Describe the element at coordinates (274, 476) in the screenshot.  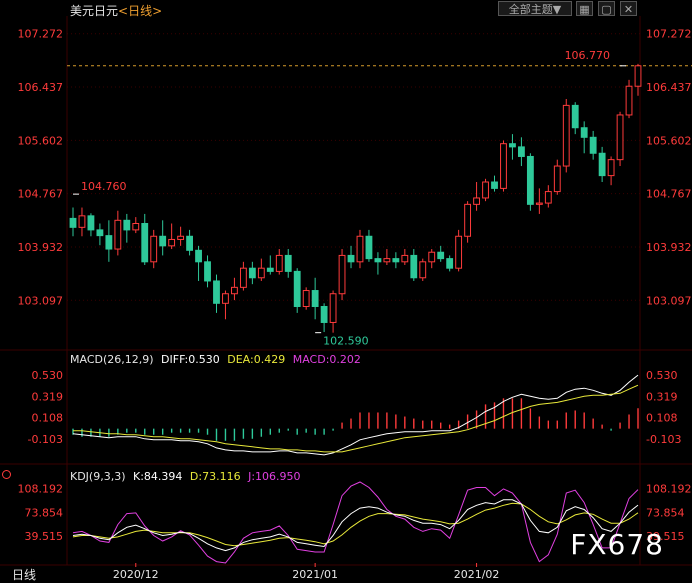
I see `kdj-j-legend: J:106.950` at that location.